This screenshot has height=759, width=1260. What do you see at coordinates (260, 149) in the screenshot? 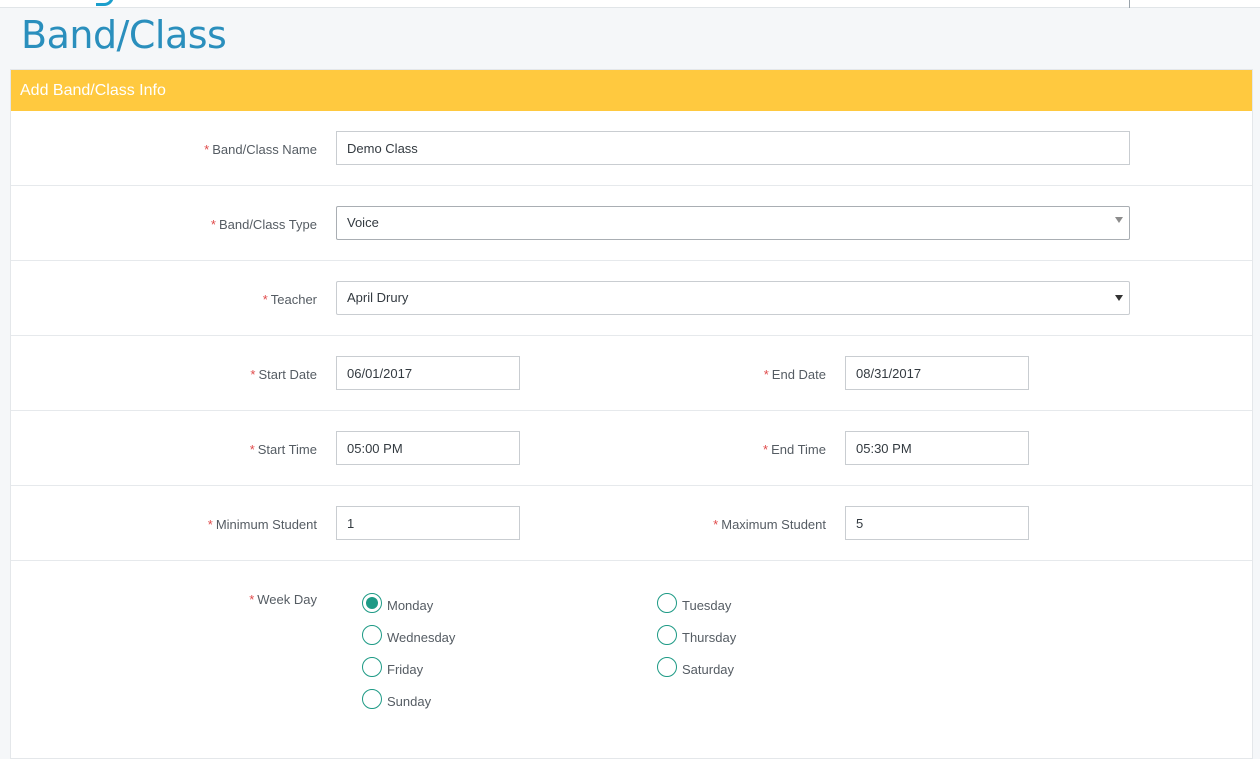
I see `band-class-name-label: * Band/Class Name` at bounding box center [260, 149].